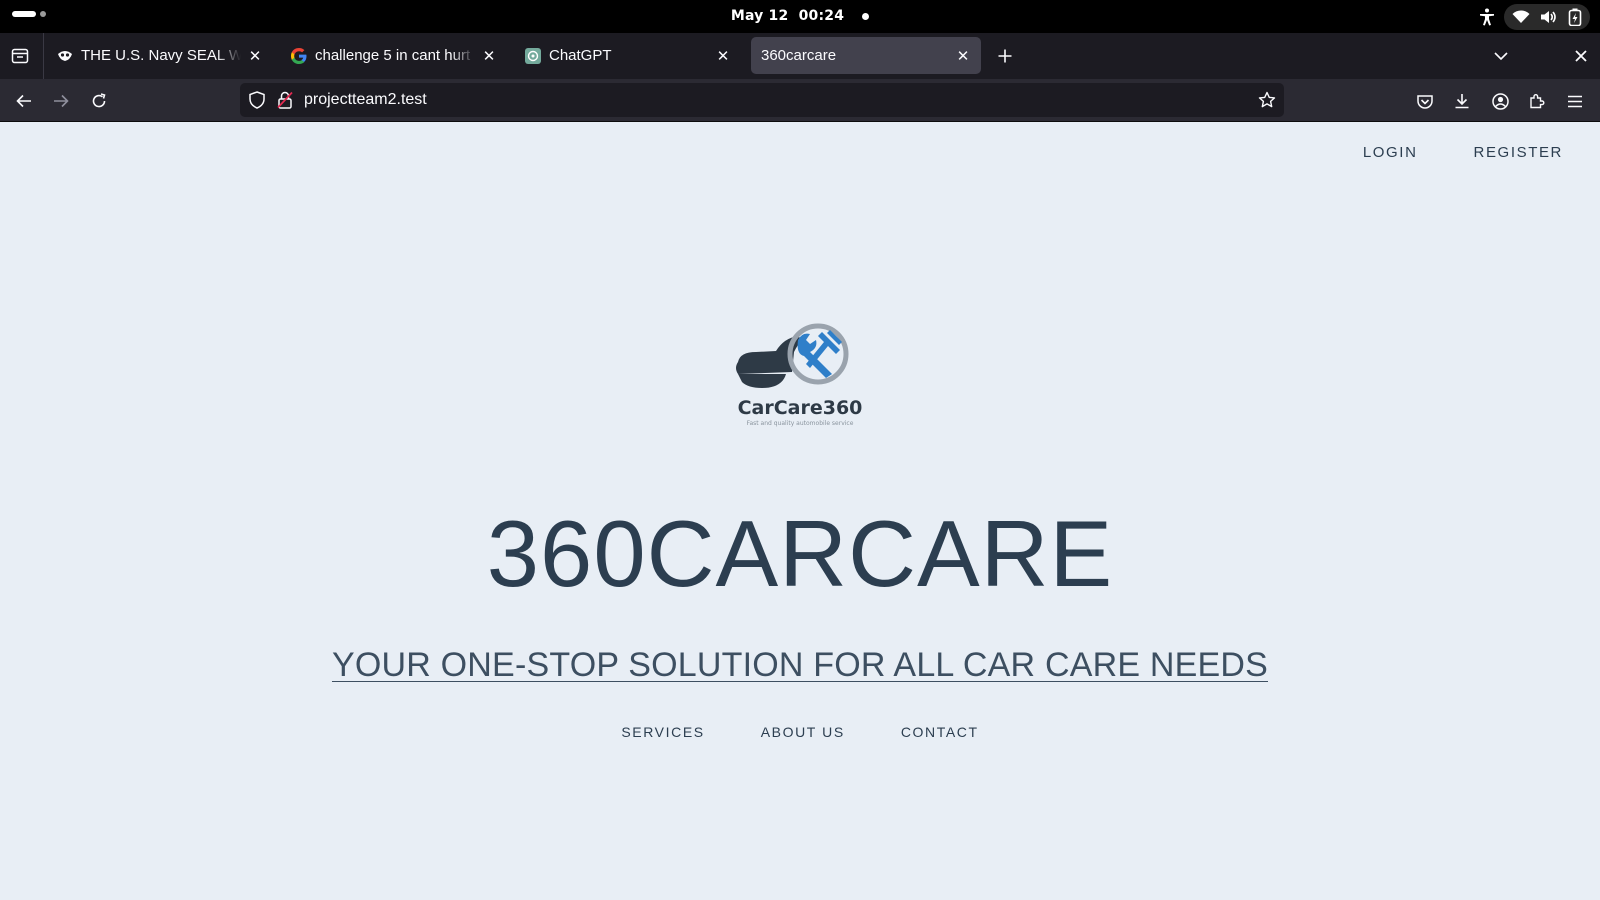 This screenshot has width=1600, height=900. I want to click on pocket-icon, so click(1425, 101).